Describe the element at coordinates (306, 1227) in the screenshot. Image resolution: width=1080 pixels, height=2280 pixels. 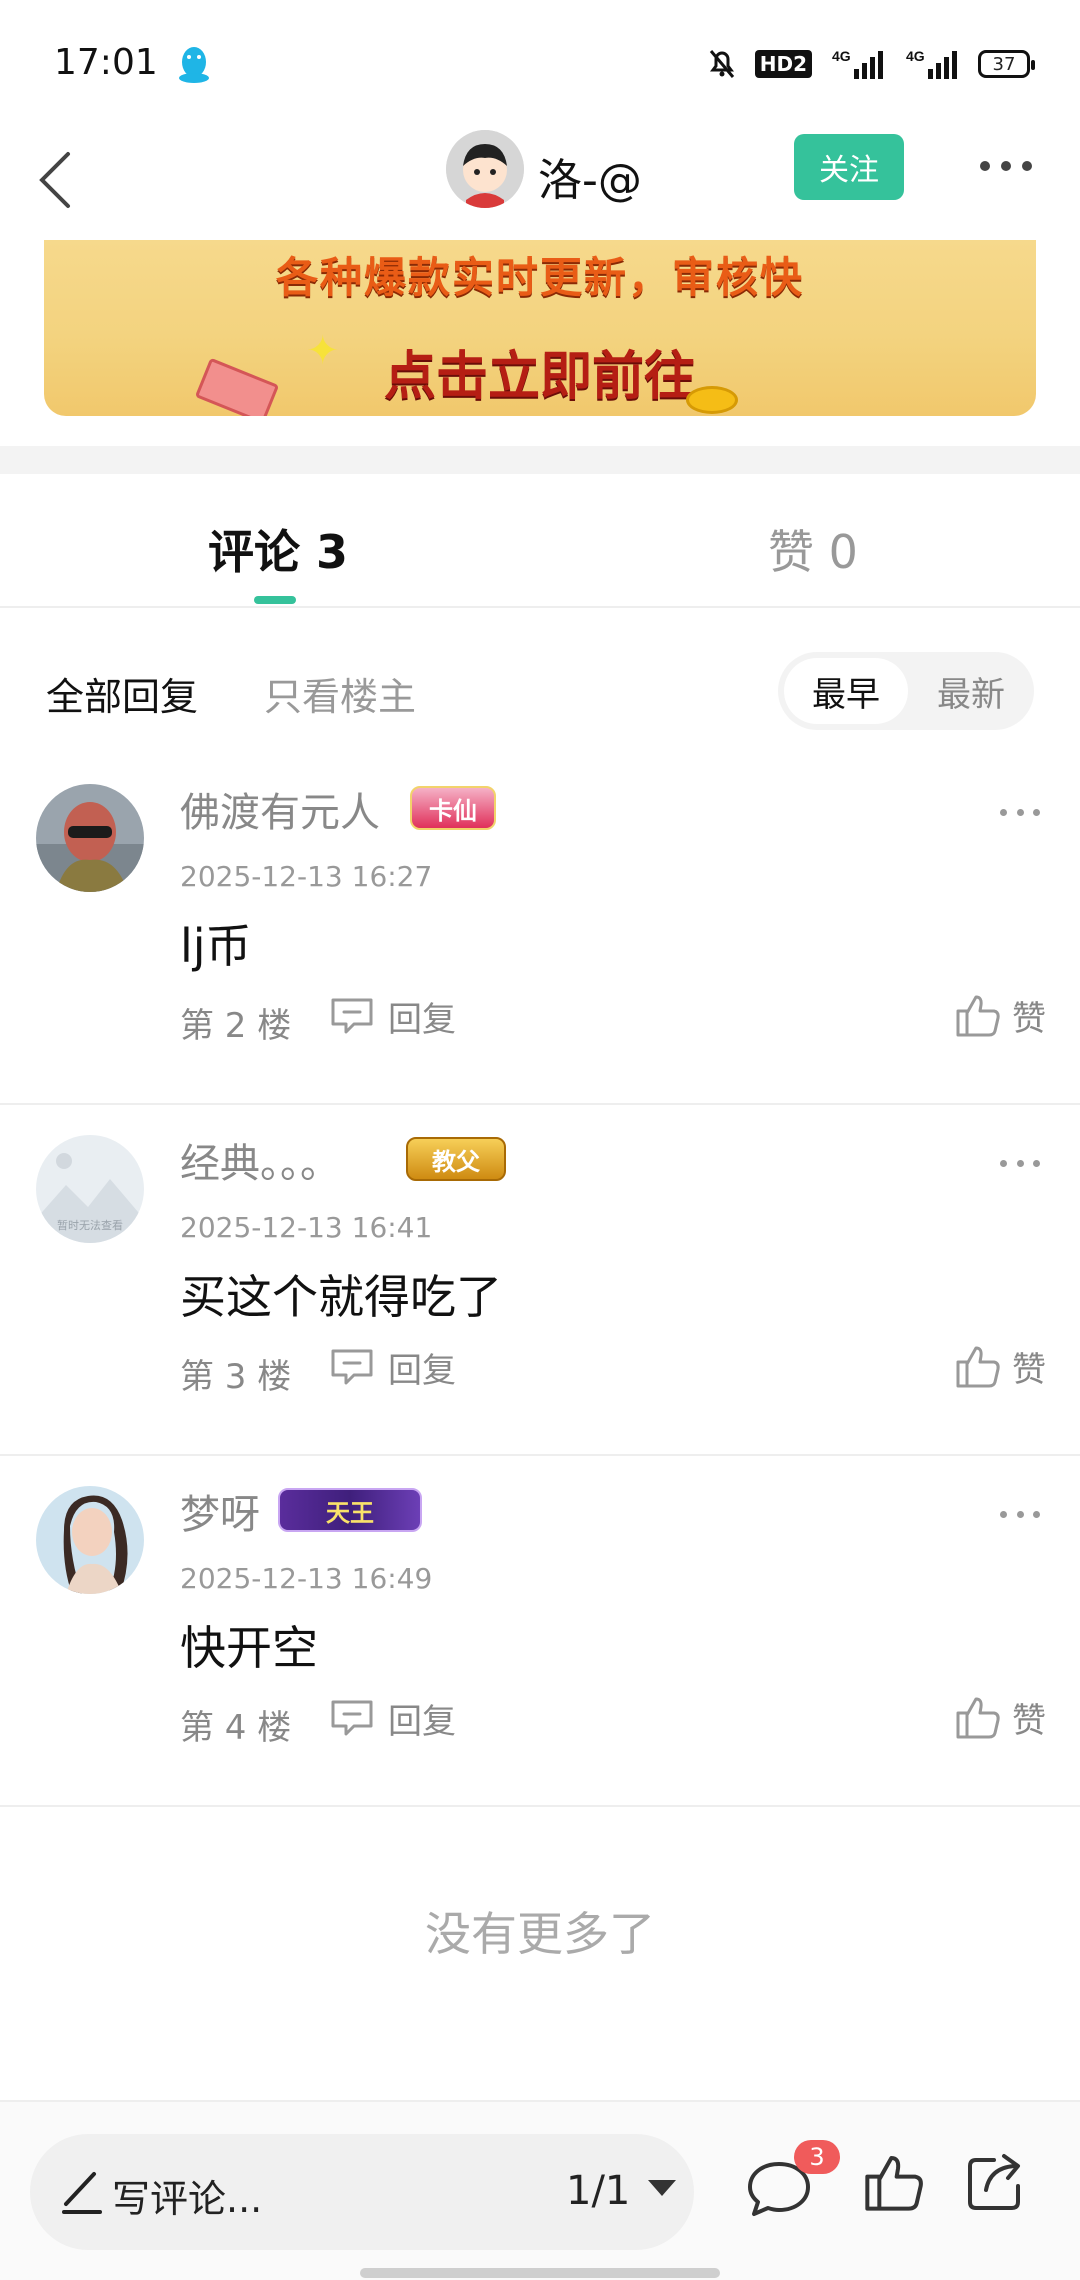
I see `comment-time: 2025-12-13 16:41` at that location.